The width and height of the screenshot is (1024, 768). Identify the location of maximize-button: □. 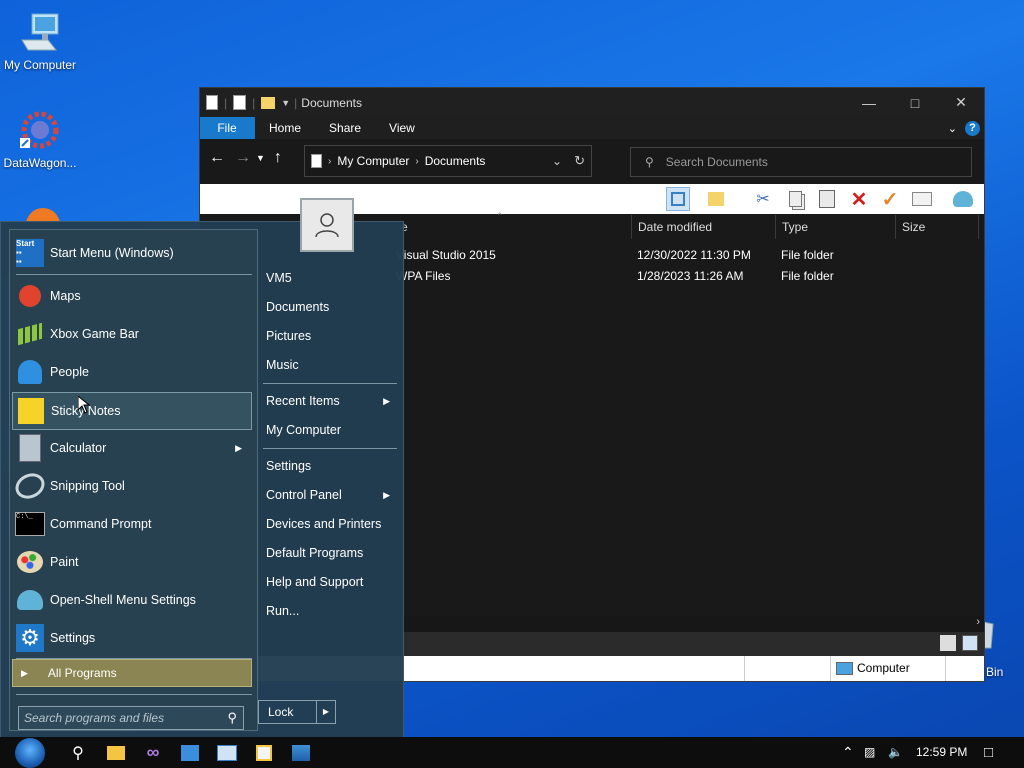
(915, 102).